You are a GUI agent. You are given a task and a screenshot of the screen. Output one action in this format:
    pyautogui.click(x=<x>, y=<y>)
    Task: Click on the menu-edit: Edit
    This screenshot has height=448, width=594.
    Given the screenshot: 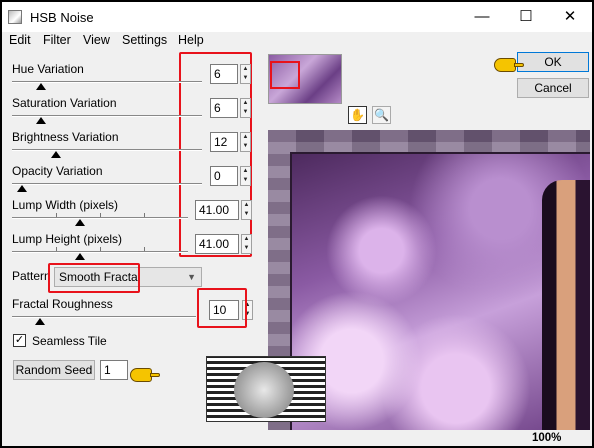 What is the action you would take?
    pyautogui.click(x=20, y=40)
    